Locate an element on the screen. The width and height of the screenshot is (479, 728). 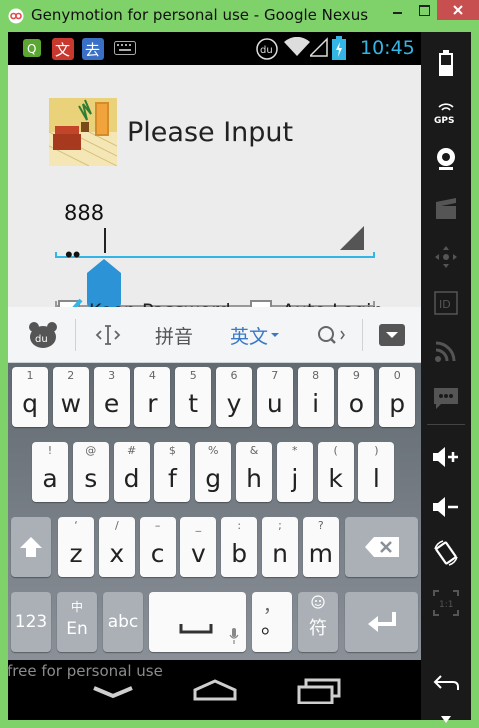
back-side-button is located at coordinates (446, 683).